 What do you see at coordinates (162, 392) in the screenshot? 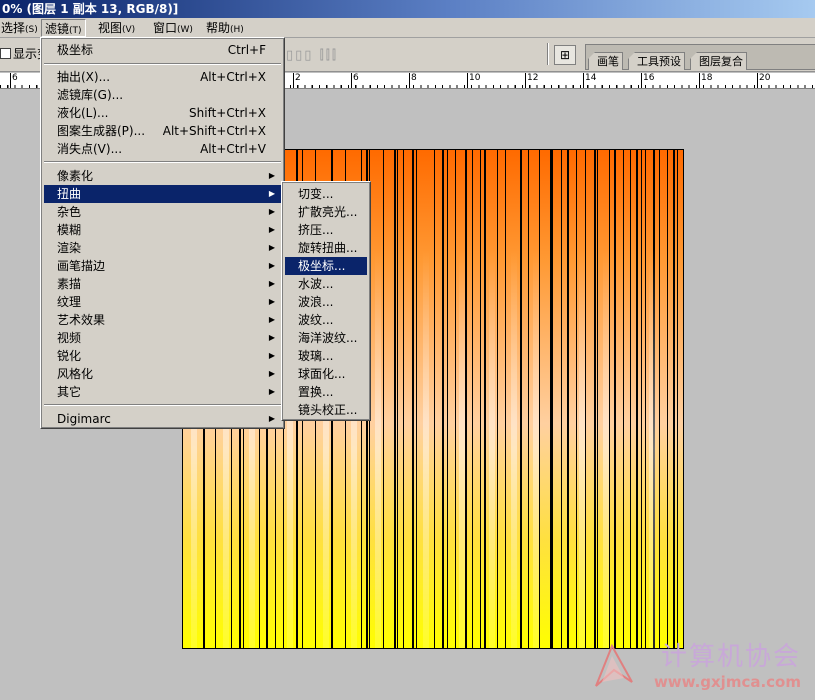
I see `submenu-other: 其它 ▶` at bounding box center [162, 392].